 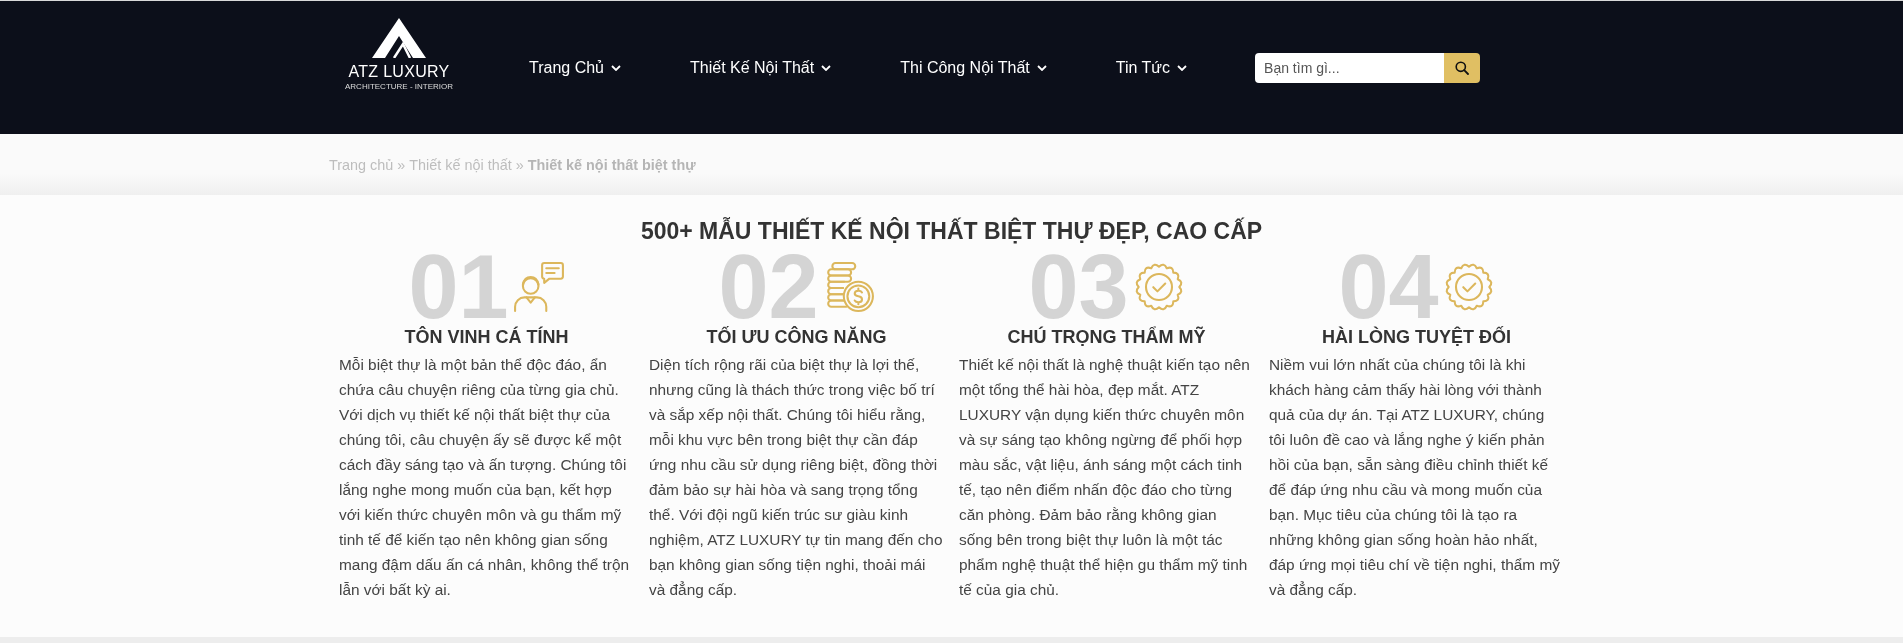 I want to click on feature-description: Niềm vui lớn nhất của chúng tôi là khi khách hàng cảm thấy hài lòng với thành quả của dự án. Tại ATZ LUXURY, chúng tôi luôn đề cao và lắng nghe ý kiến phản hồi của bạn, sẵn sàng điều chỉnh thiết kế để đáp ứng nhu cầu và mong muốn của bạn. Mục tiêu của chúng tôi là tạo ra những không gian sống hoàn hảo nhất, đáp ứng mọi tiêu chí về tiện nghi, thẩm mỹ và đẳng cấp., so click(x=1415, y=477).